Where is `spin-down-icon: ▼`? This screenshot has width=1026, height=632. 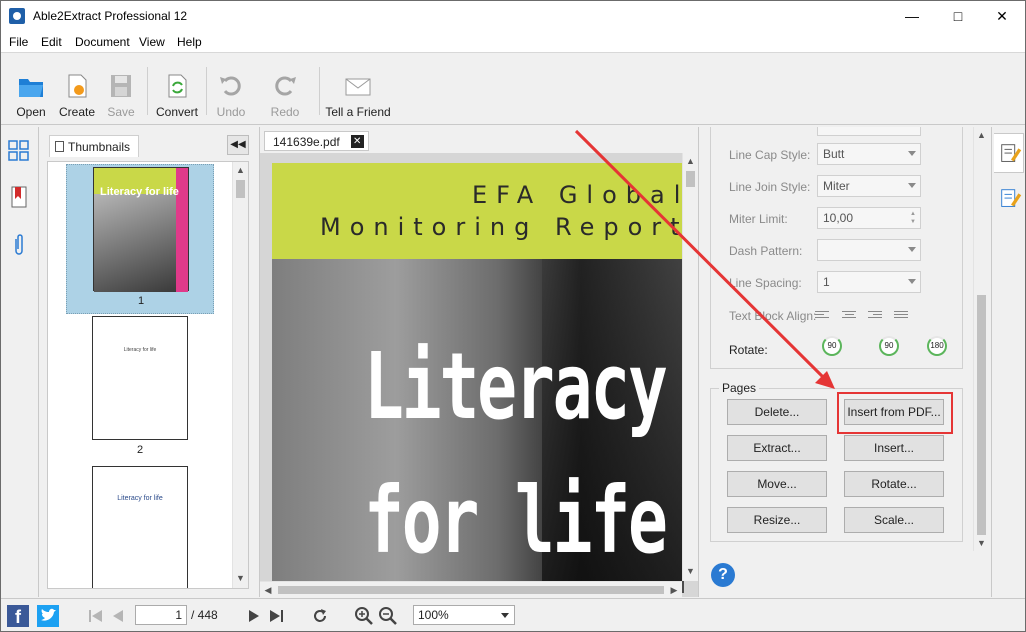 spin-down-icon: ▼ is located at coordinates (913, 222).